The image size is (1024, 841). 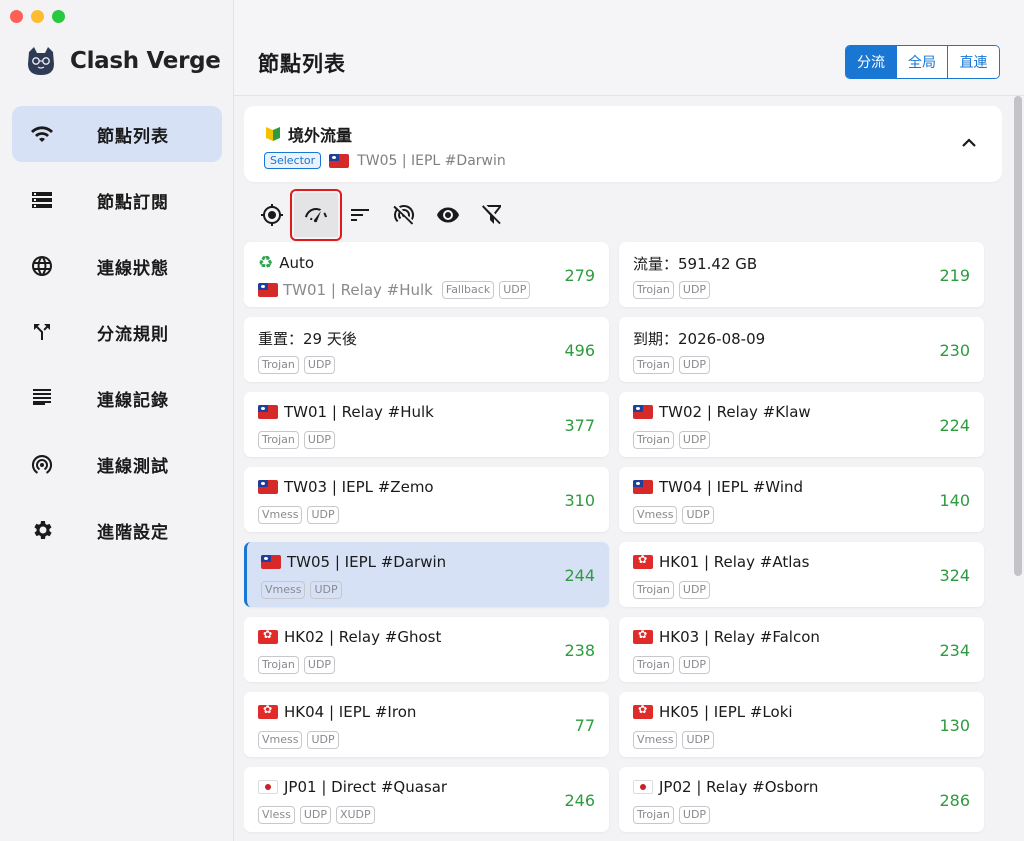 I want to click on proxy-name: 重置：29 天後, so click(x=307, y=339).